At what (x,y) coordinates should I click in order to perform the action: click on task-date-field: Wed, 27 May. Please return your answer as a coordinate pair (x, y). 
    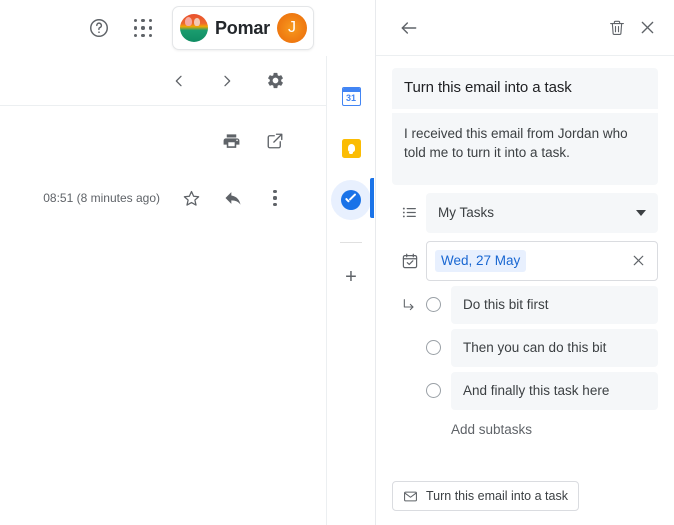
    Looking at the image, I should click on (542, 260).